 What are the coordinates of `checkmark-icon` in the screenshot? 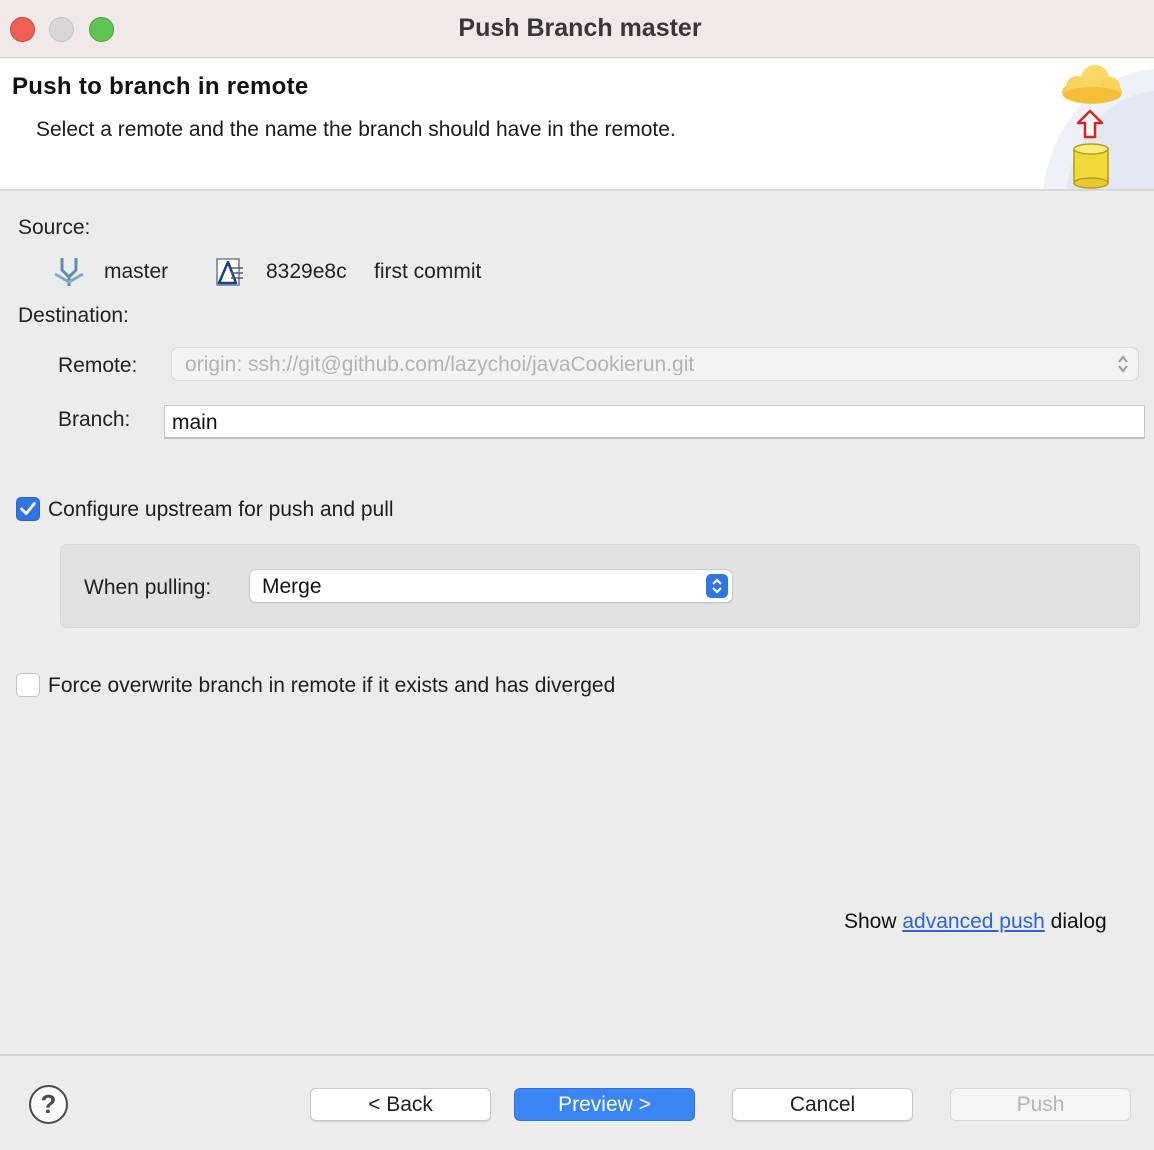 It's located at (28, 508).